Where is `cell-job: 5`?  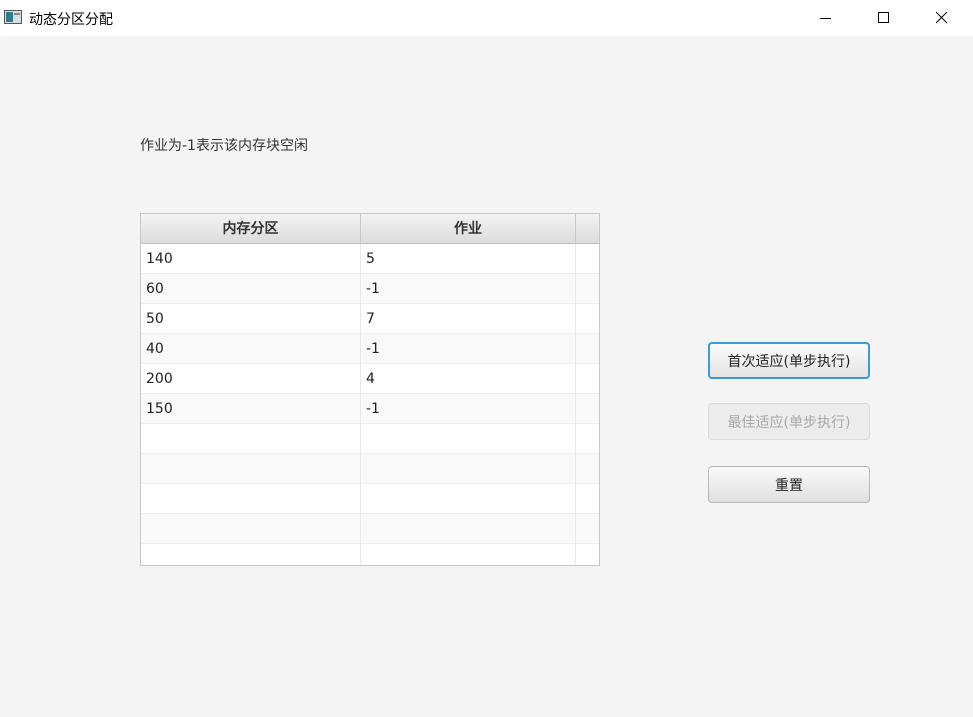
cell-job: 5 is located at coordinates (468, 259).